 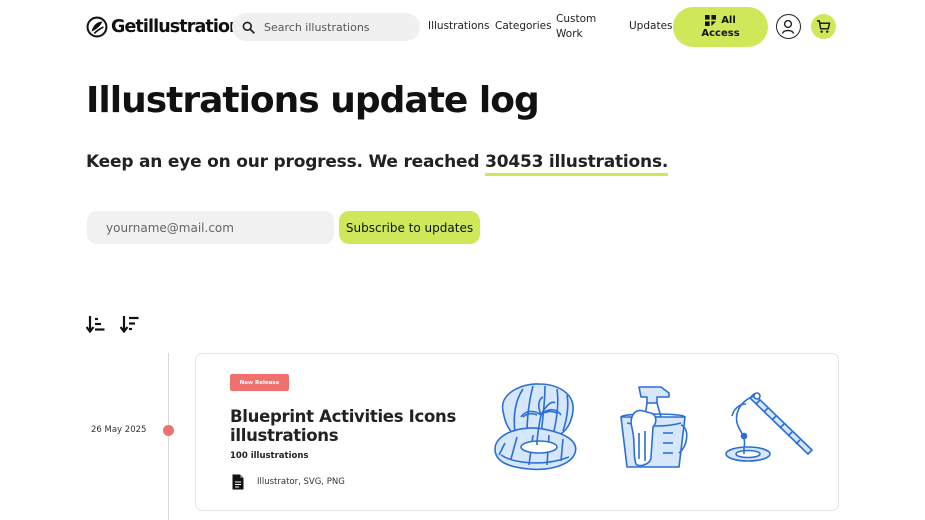 What do you see at coordinates (651, 26) in the screenshot?
I see `nav-updates: Updates` at bounding box center [651, 26].